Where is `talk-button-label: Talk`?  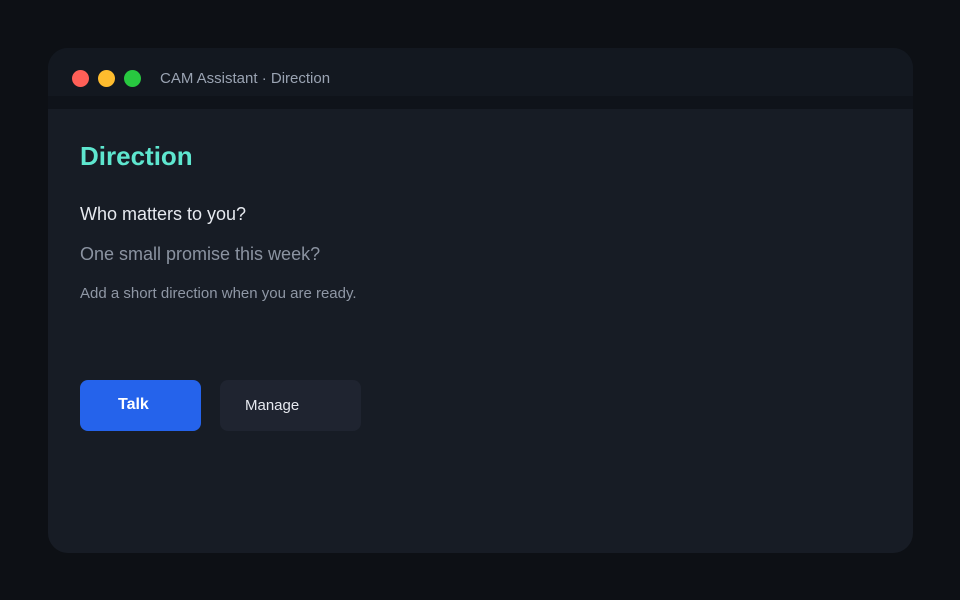 talk-button-label: Talk is located at coordinates (133, 404).